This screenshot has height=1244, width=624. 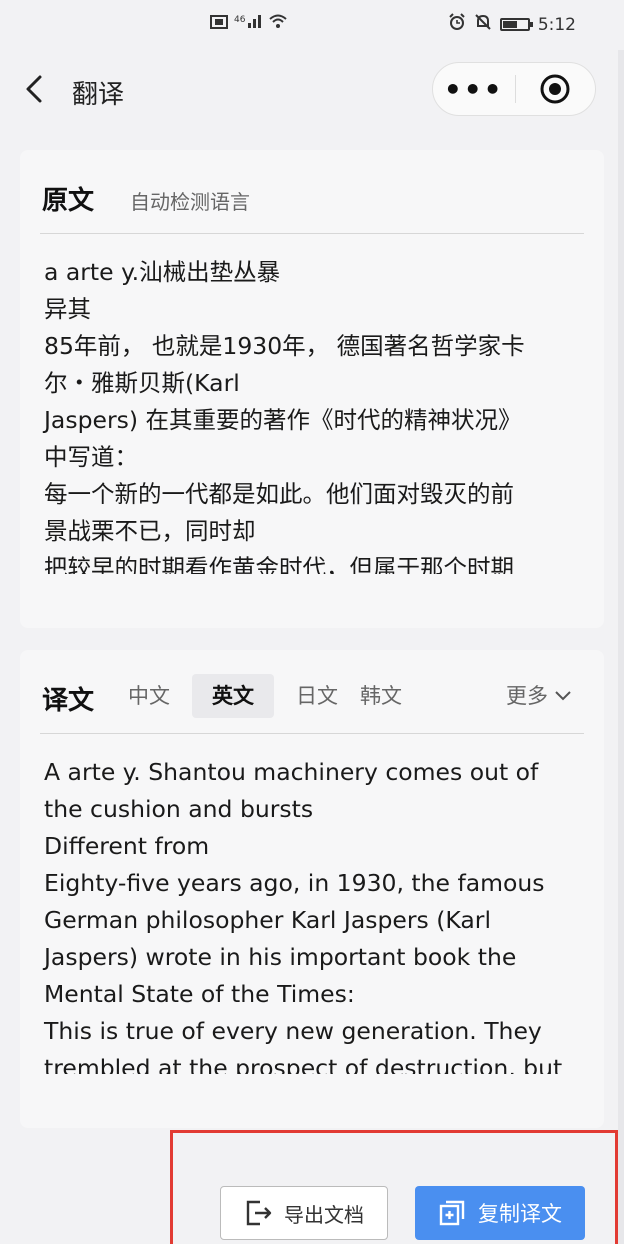 What do you see at coordinates (33, 89) in the screenshot?
I see `chevron-left-icon` at bounding box center [33, 89].